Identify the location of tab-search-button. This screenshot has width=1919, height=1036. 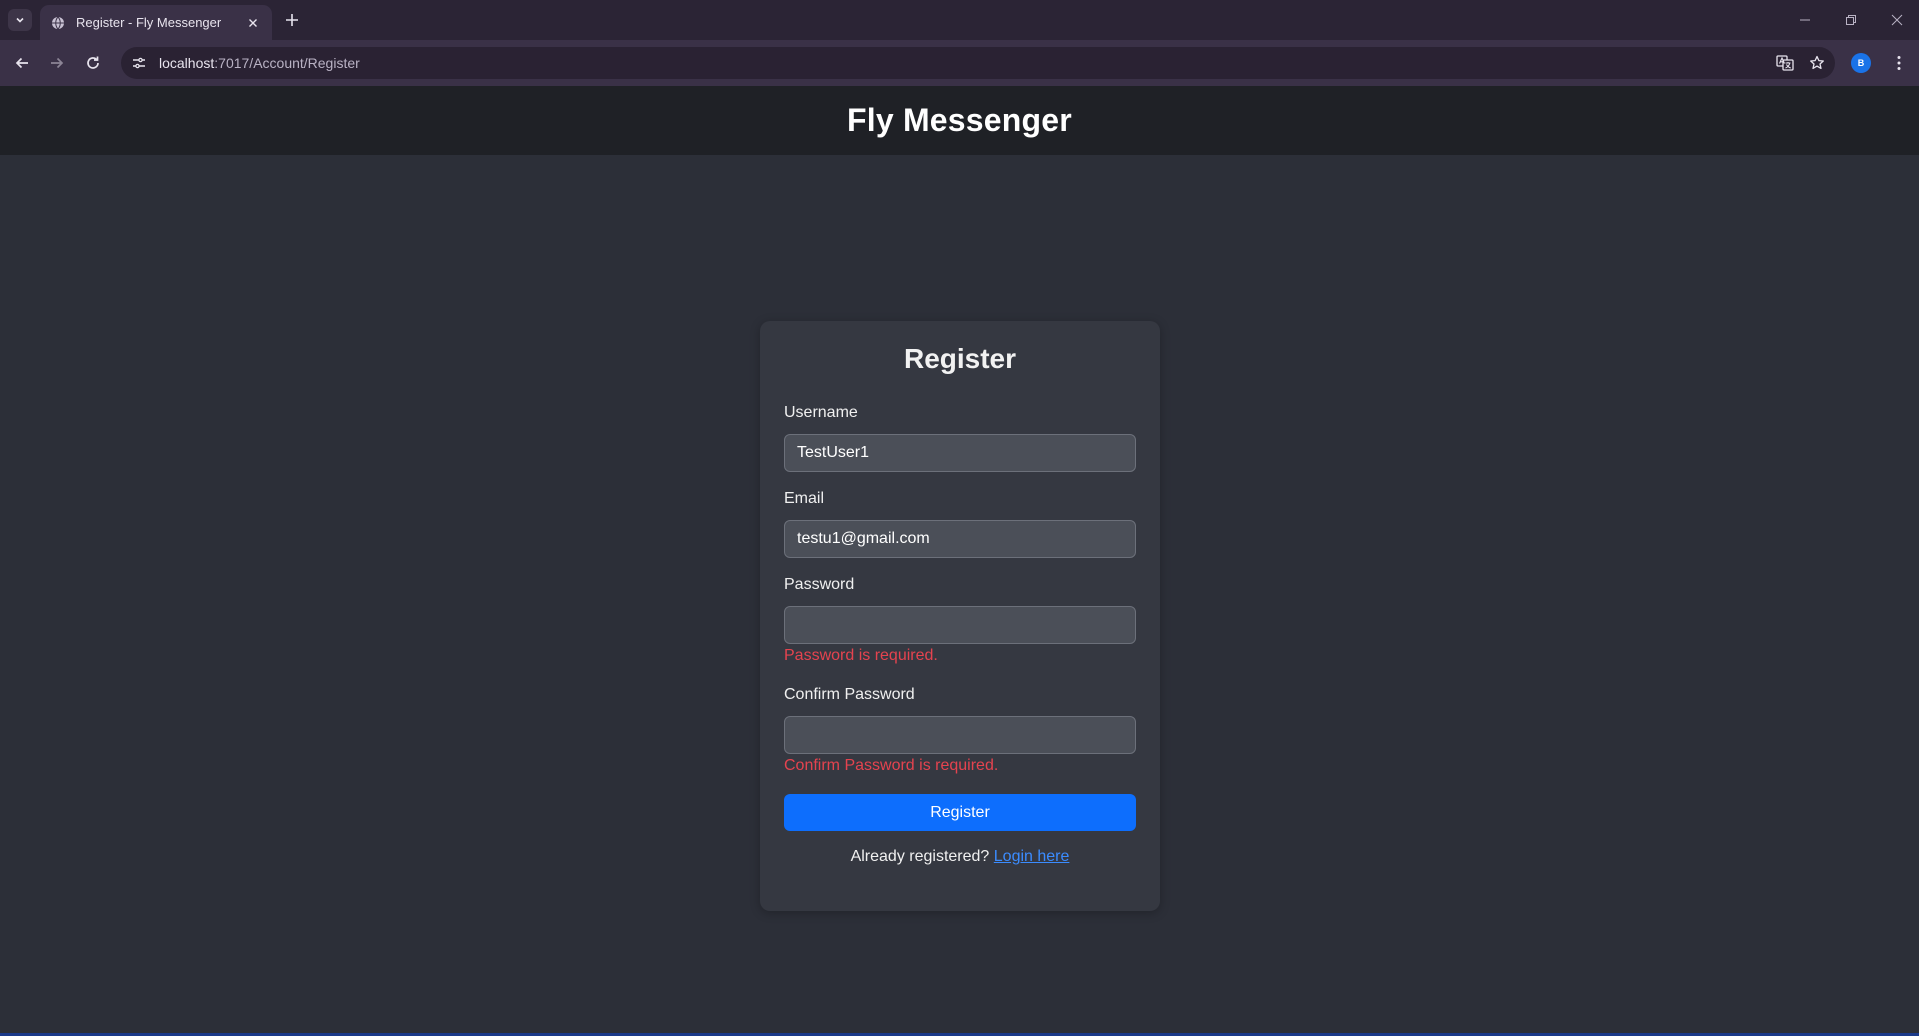
(20, 20).